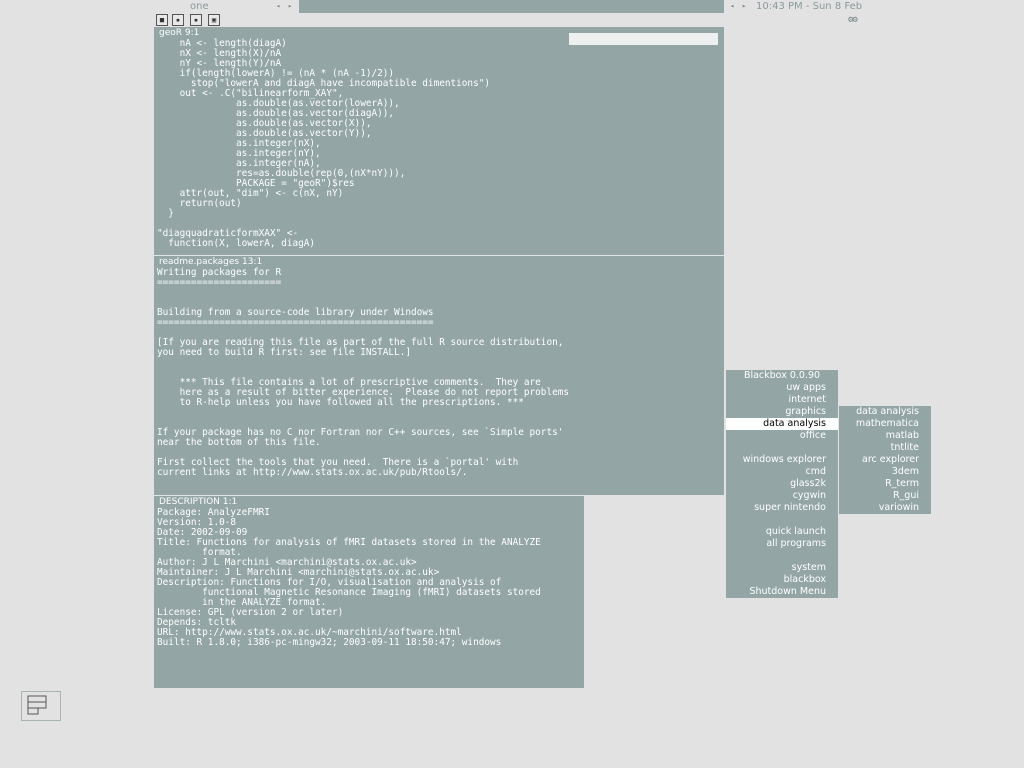  I want to click on prev-window-icon: ◂, so click(732, 6).